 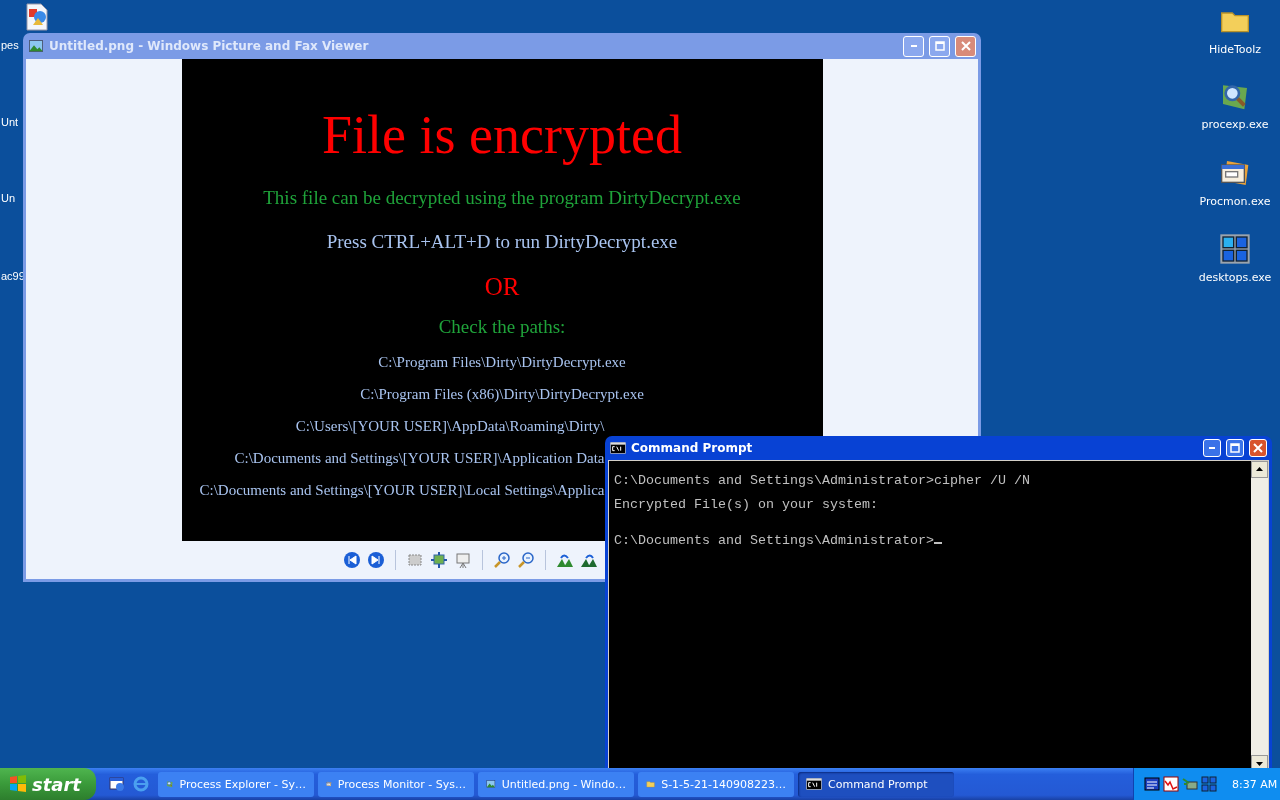 I want to click on clock: 8:37 AM, so click(x=1255, y=784).